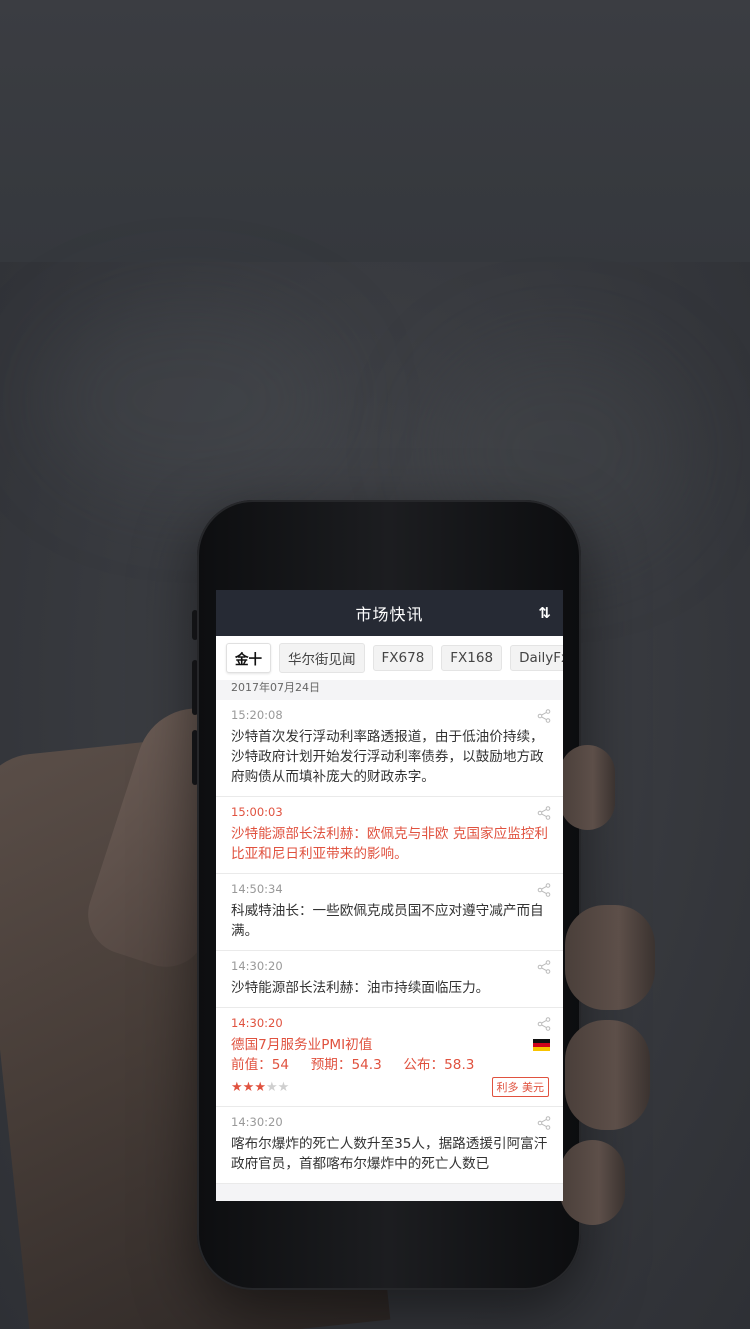 This screenshot has height=1329, width=750. What do you see at coordinates (390, 1087) in the screenshot?
I see `importance-row: ★★★★★ 利多 美元` at bounding box center [390, 1087].